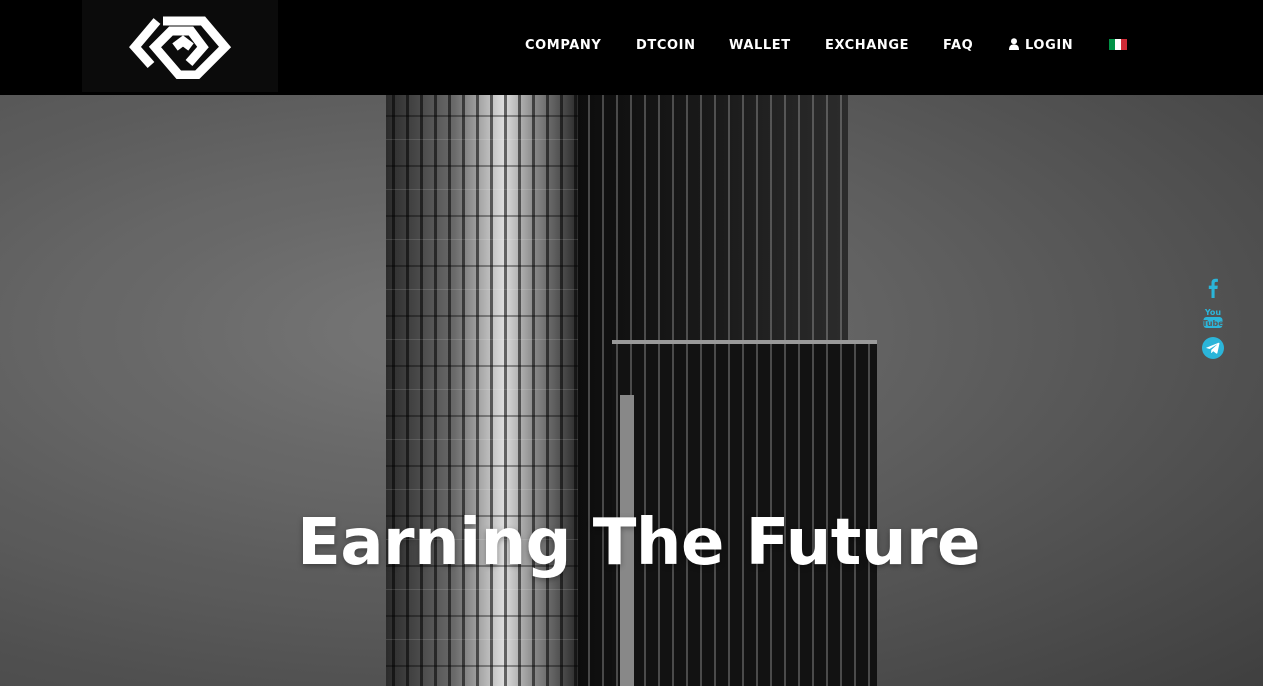 This screenshot has height=686, width=1263. Describe the element at coordinates (1124, 44) in the screenshot. I see `flag-red` at that location.